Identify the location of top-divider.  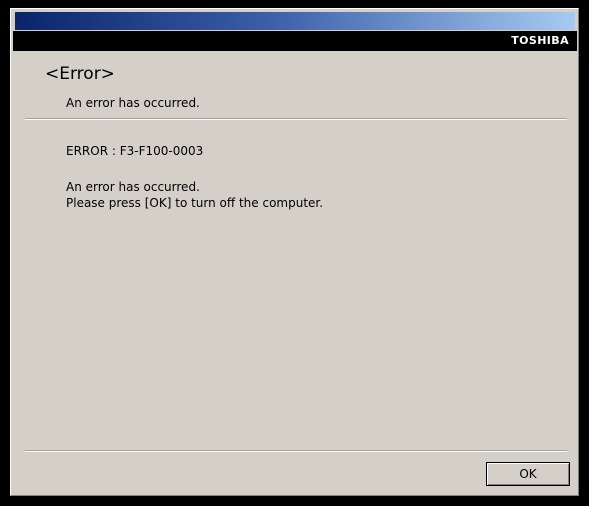
(296, 119).